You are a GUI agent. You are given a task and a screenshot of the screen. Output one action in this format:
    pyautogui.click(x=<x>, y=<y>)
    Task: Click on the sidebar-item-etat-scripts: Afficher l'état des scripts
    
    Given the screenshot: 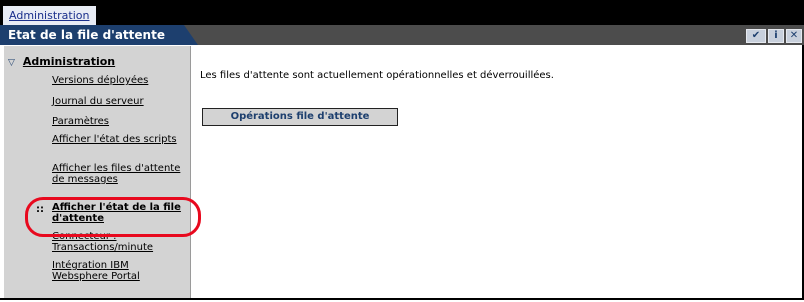 What is the action you would take?
    pyautogui.click(x=117, y=139)
    